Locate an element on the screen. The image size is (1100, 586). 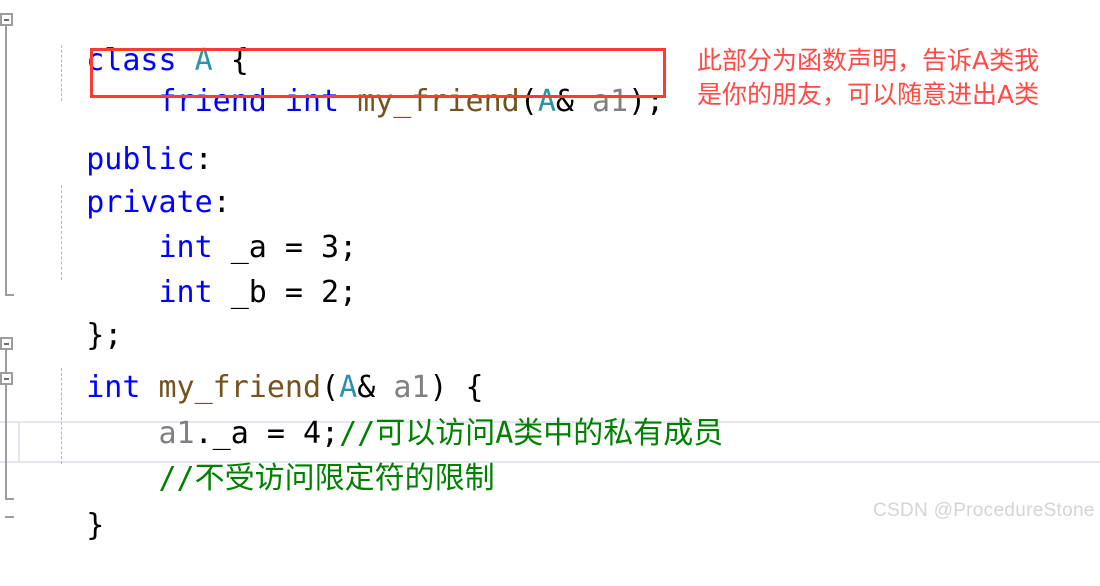
csdn-watermark: CSDN @ProcedureStone is located at coordinates (984, 510).